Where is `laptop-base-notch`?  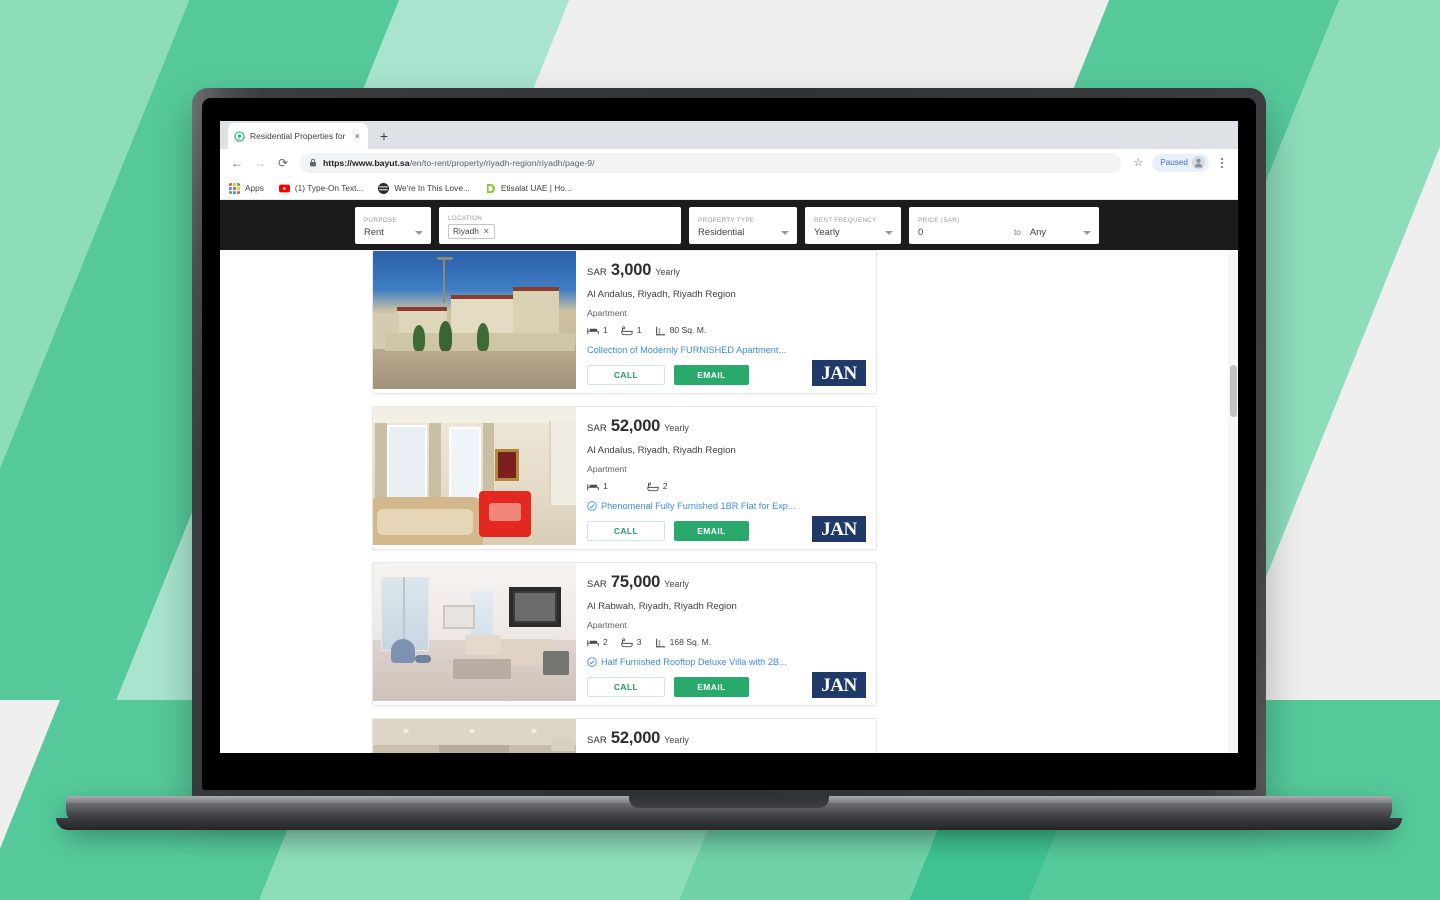
laptop-base-notch is located at coordinates (729, 802).